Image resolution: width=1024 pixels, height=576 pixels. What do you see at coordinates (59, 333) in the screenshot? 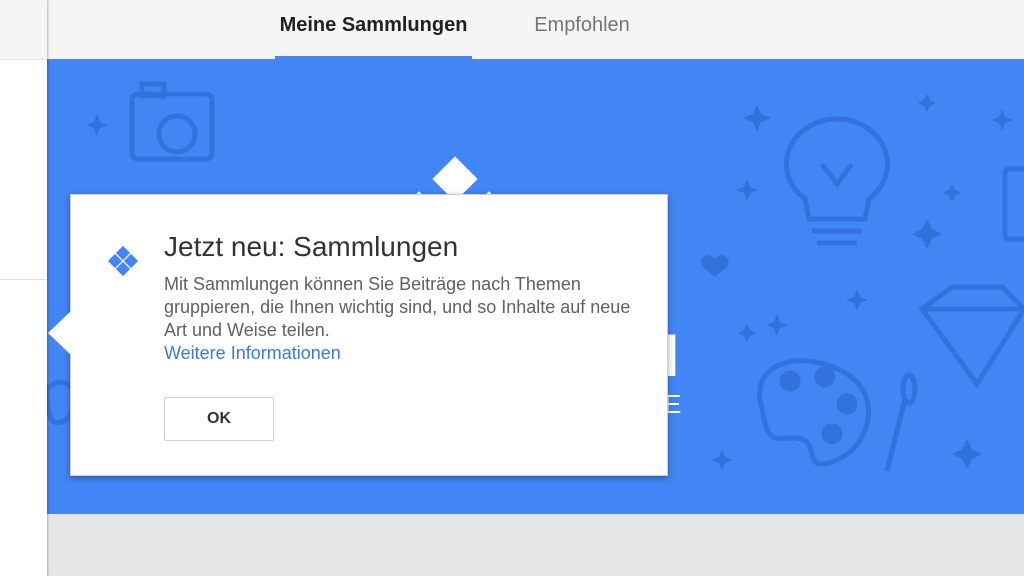
I see `dialog-pointer` at bounding box center [59, 333].